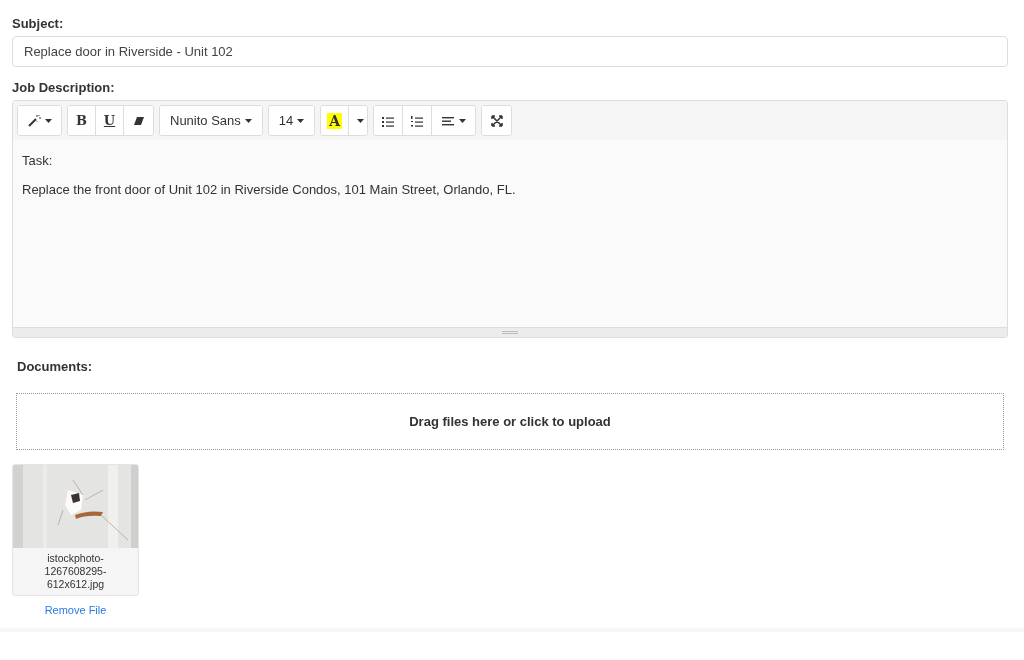  I want to click on align-button, so click(454, 120).